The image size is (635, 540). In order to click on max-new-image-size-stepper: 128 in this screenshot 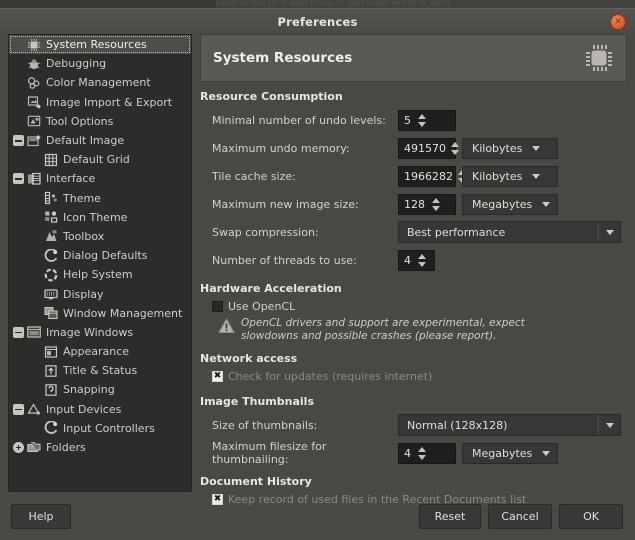, I will do `click(427, 204)`.